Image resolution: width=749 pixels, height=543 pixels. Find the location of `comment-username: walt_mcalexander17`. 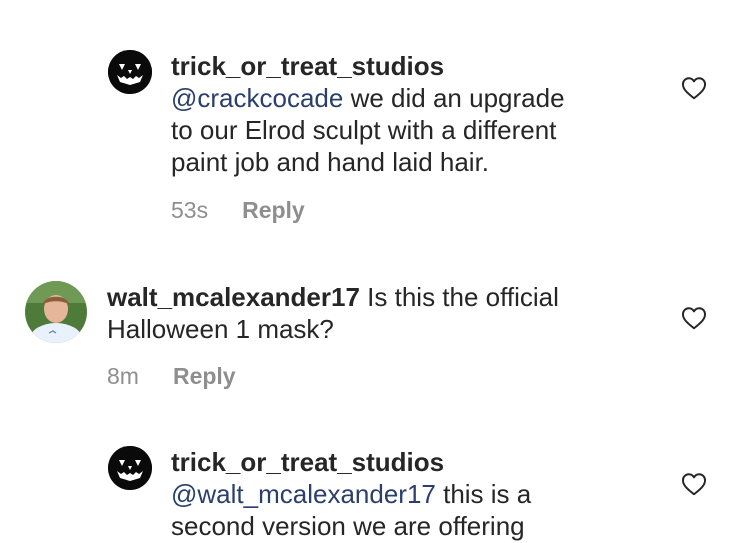

comment-username: walt_mcalexander17 is located at coordinates (233, 297).